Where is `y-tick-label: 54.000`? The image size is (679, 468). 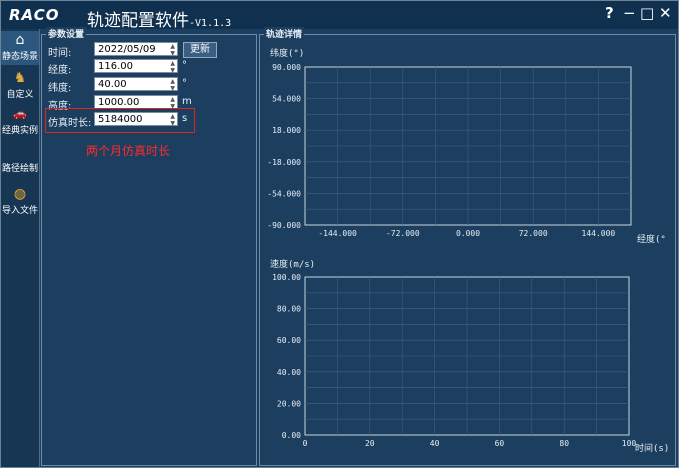
y-tick-label: 54.000 is located at coordinates (286, 99).